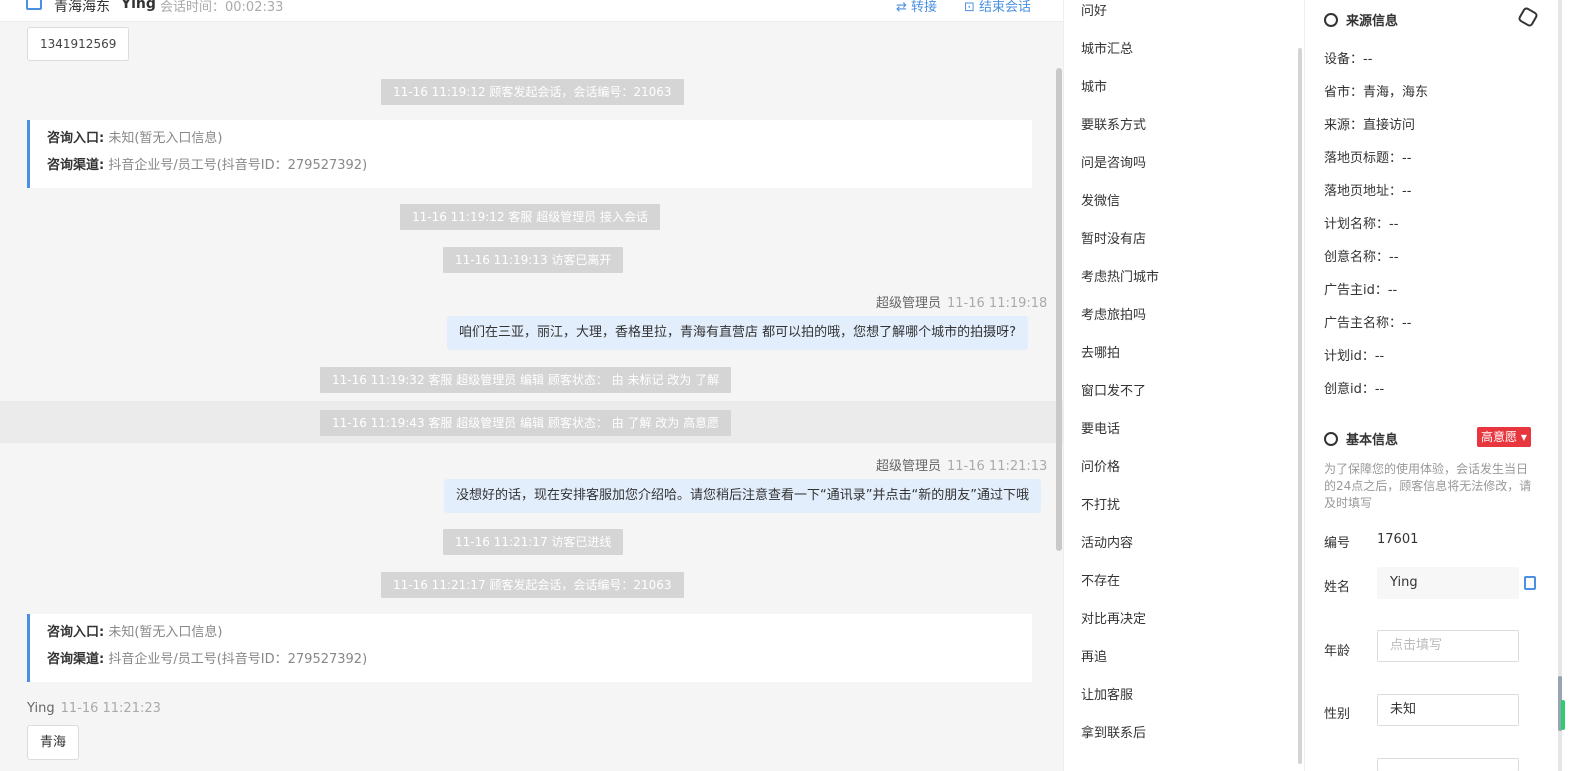 The width and height of the screenshot is (1572, 771). Describe the element at coordinates (1113, 731) in the screenshot. I see `quick-reply-item: 拿到联系后` at that location.